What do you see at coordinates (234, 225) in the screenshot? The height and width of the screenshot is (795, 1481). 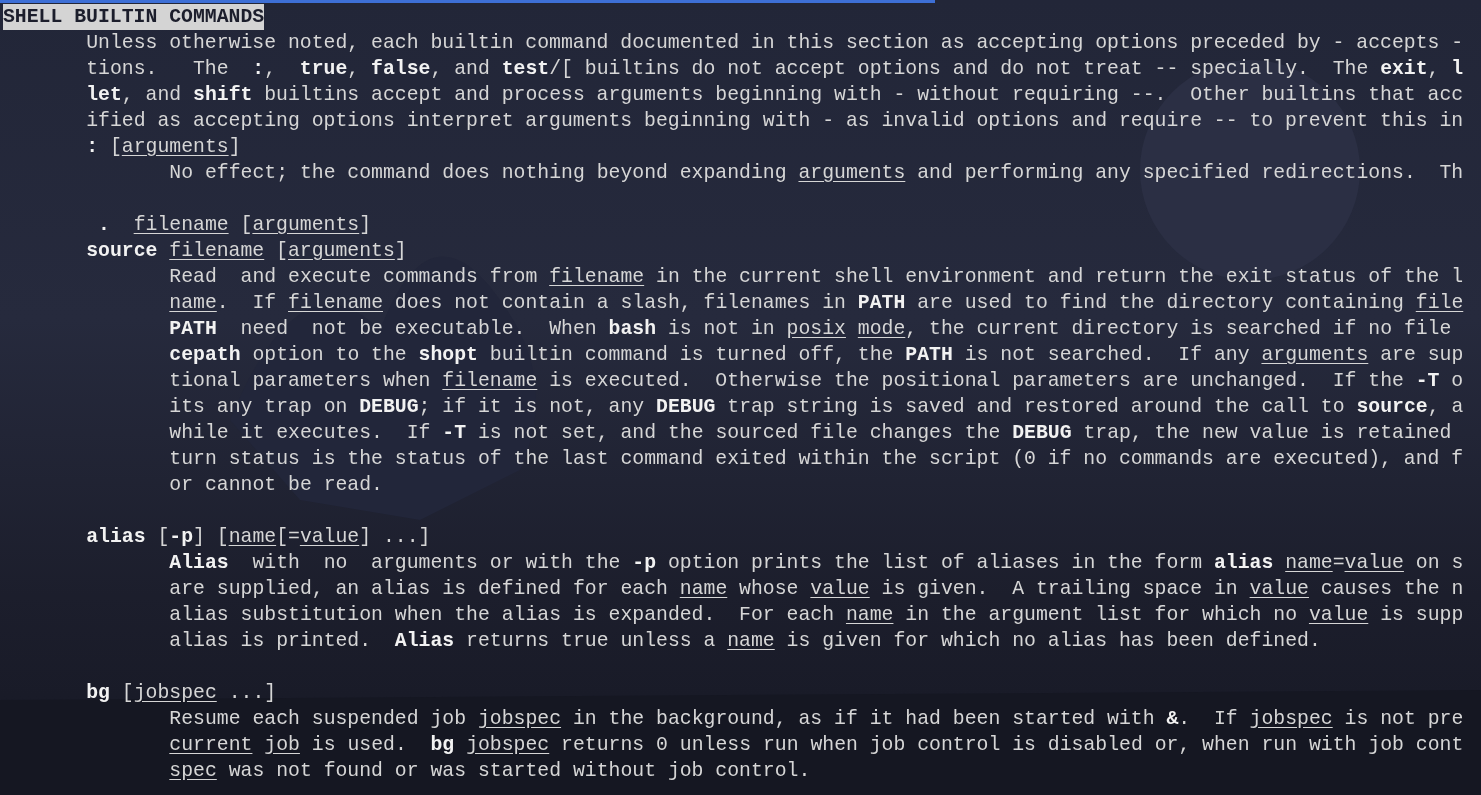 I see `command-synopsis: . filename [arguments]` at bounding box center [234, 225].